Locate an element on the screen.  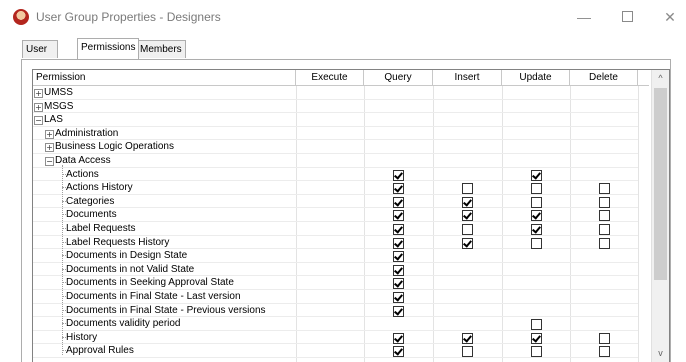
column-divider is located at coordinates (638, 224).